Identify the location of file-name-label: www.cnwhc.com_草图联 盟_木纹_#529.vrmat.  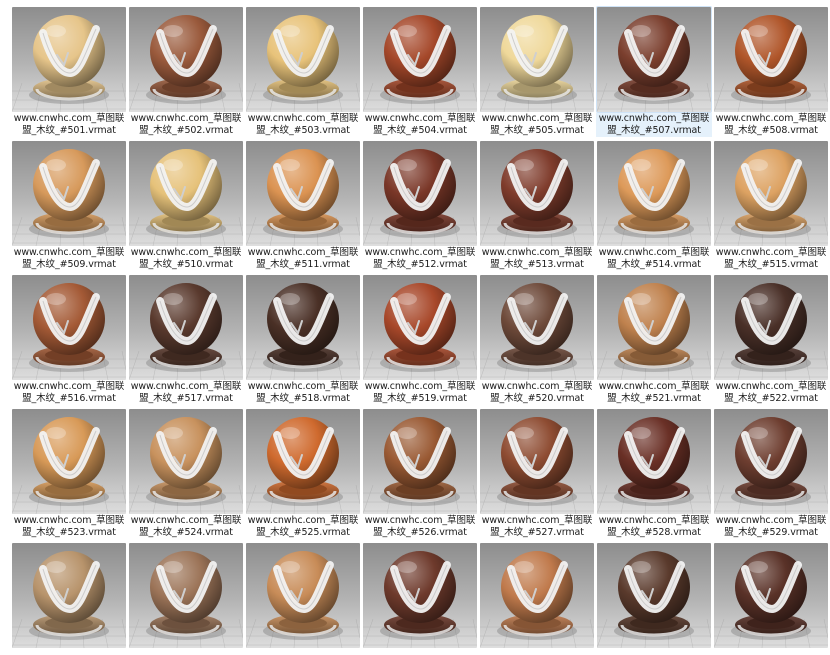
(771, 527).